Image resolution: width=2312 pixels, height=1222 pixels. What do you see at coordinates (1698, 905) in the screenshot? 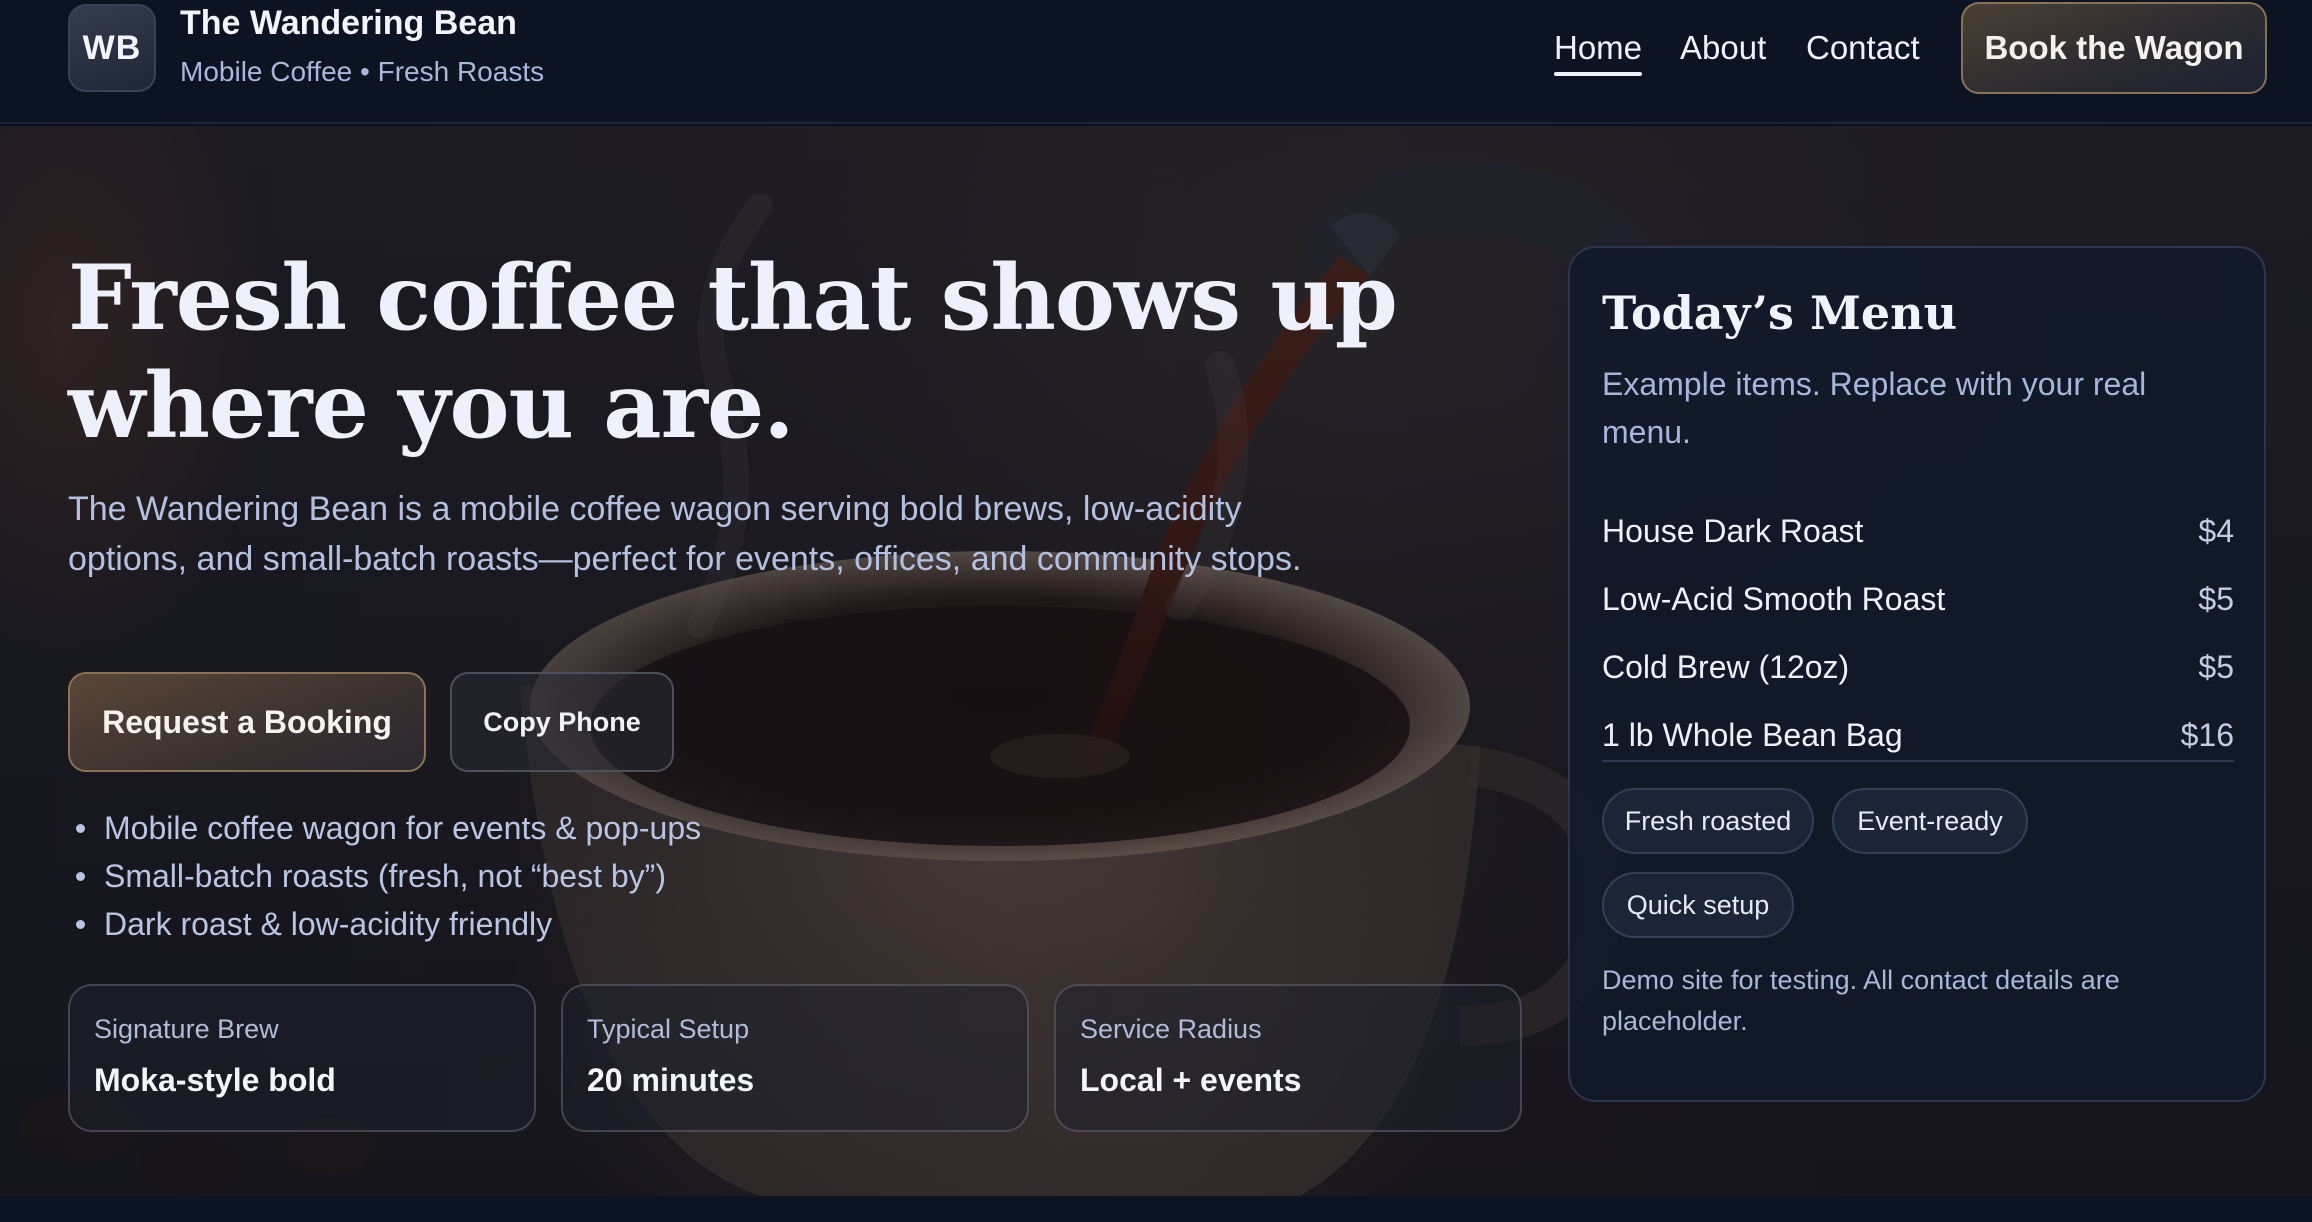
I see `tag-quick-setup: Quick setup` at bounding box center [1698, 905].